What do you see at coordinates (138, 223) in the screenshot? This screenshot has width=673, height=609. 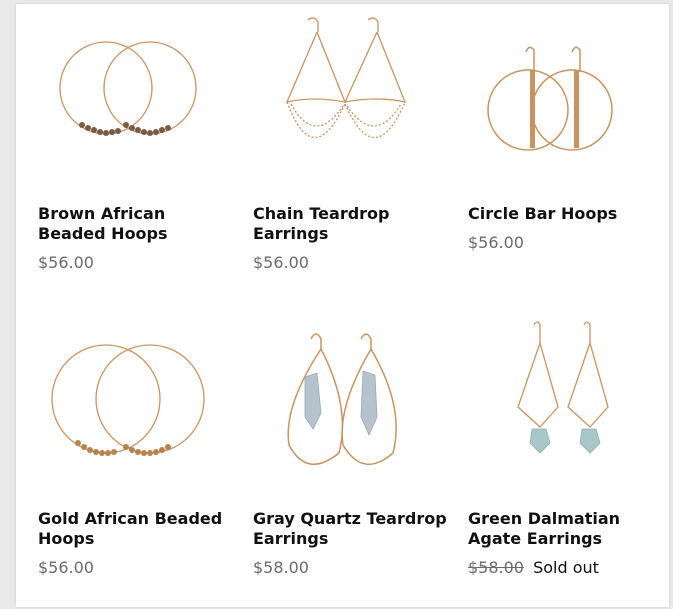 I see `product-title: Brown African Beaded Hoops` at bounding box center [138, 223].